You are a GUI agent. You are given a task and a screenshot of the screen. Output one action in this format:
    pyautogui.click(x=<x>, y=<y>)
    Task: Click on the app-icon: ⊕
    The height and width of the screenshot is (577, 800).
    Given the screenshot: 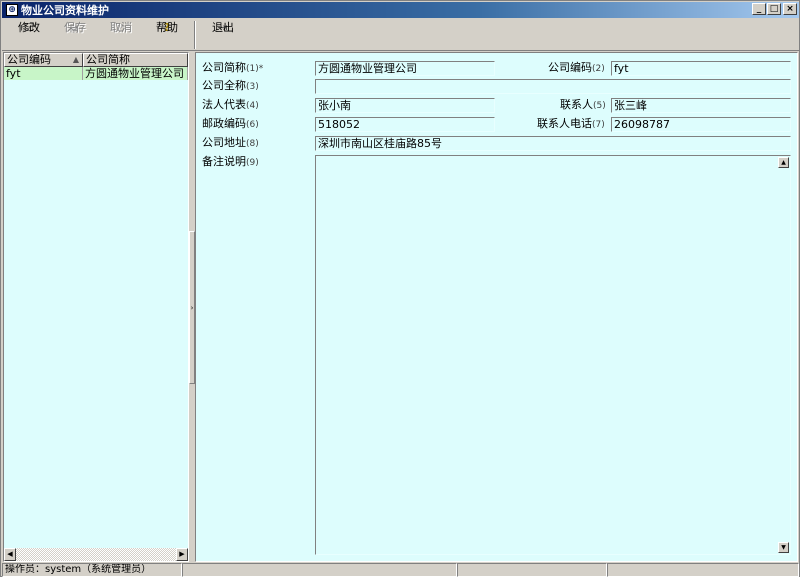 What is the action you would take?
    pyautogui.click(x=12, y=10)
    